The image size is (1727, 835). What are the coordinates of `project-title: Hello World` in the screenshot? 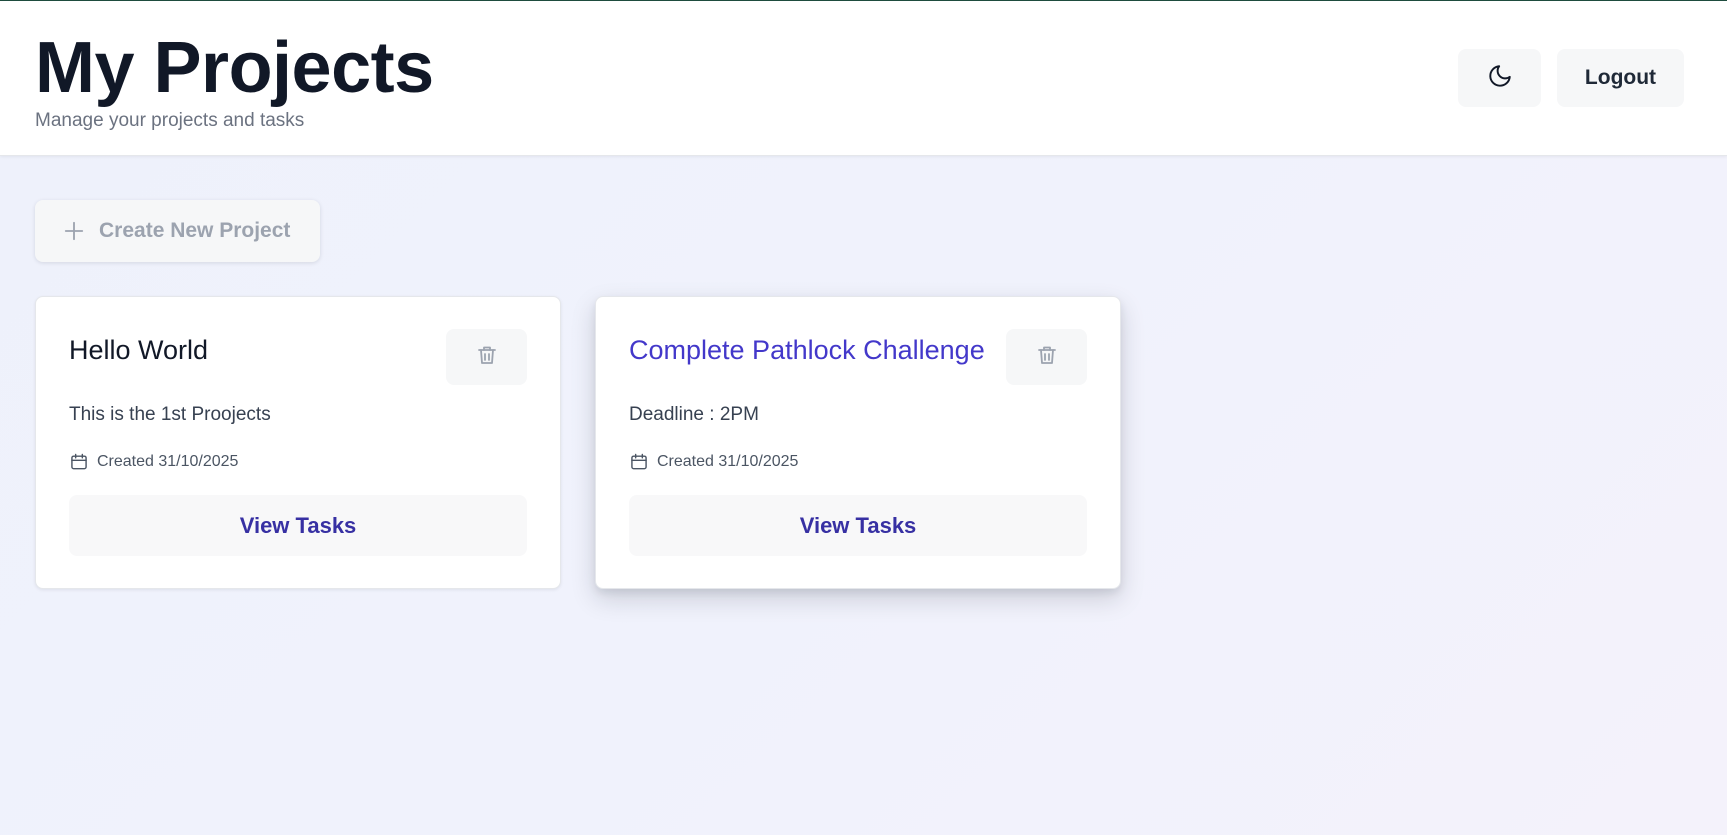 It's located at (138, 350).